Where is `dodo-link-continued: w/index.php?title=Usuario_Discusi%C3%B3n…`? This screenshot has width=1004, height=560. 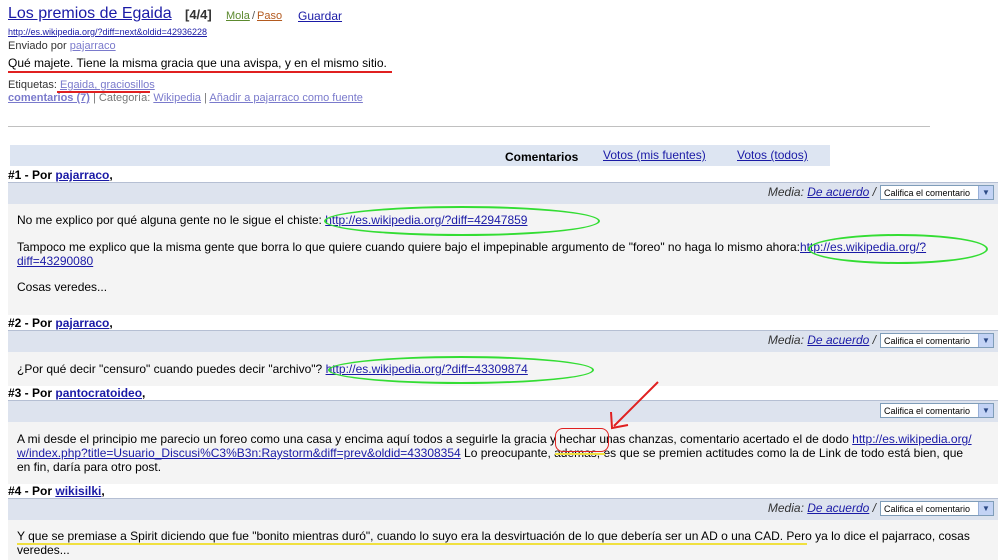
dodo-link-continued: w/index.php?title=Usuario_Discusi%C3%B3n… is located at coordinates (239, 453).